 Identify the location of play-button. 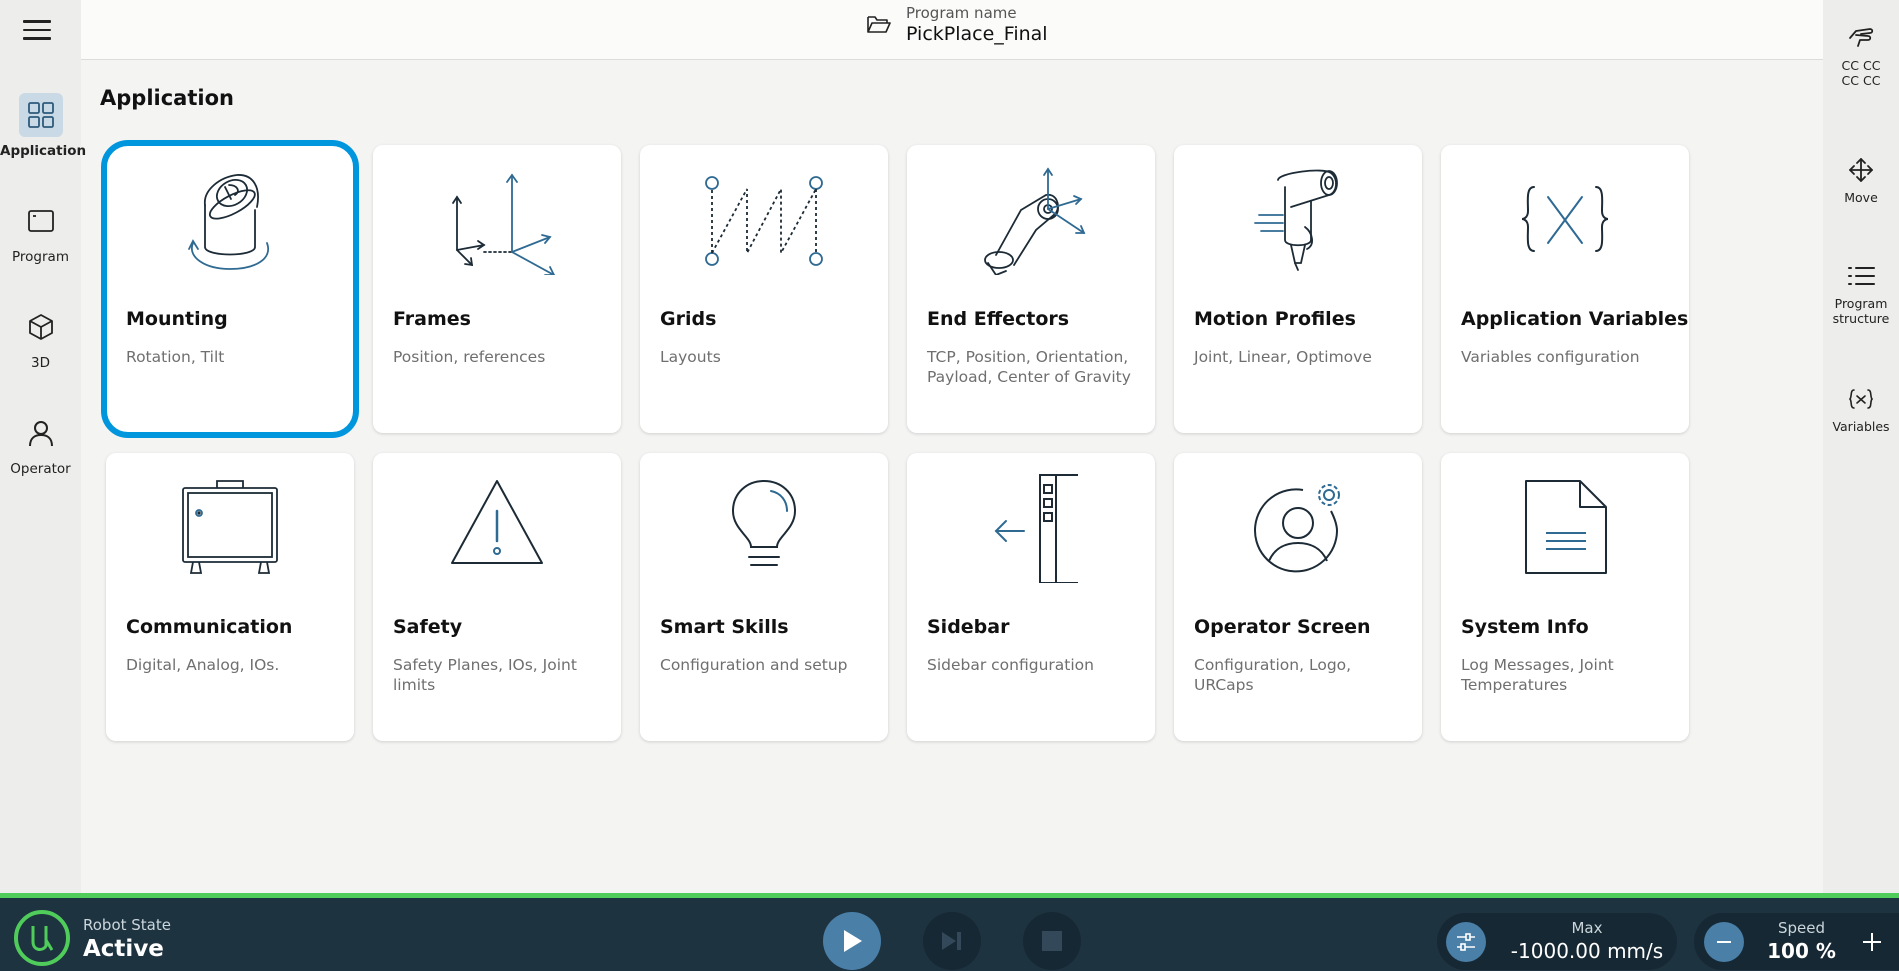
(852, 941).